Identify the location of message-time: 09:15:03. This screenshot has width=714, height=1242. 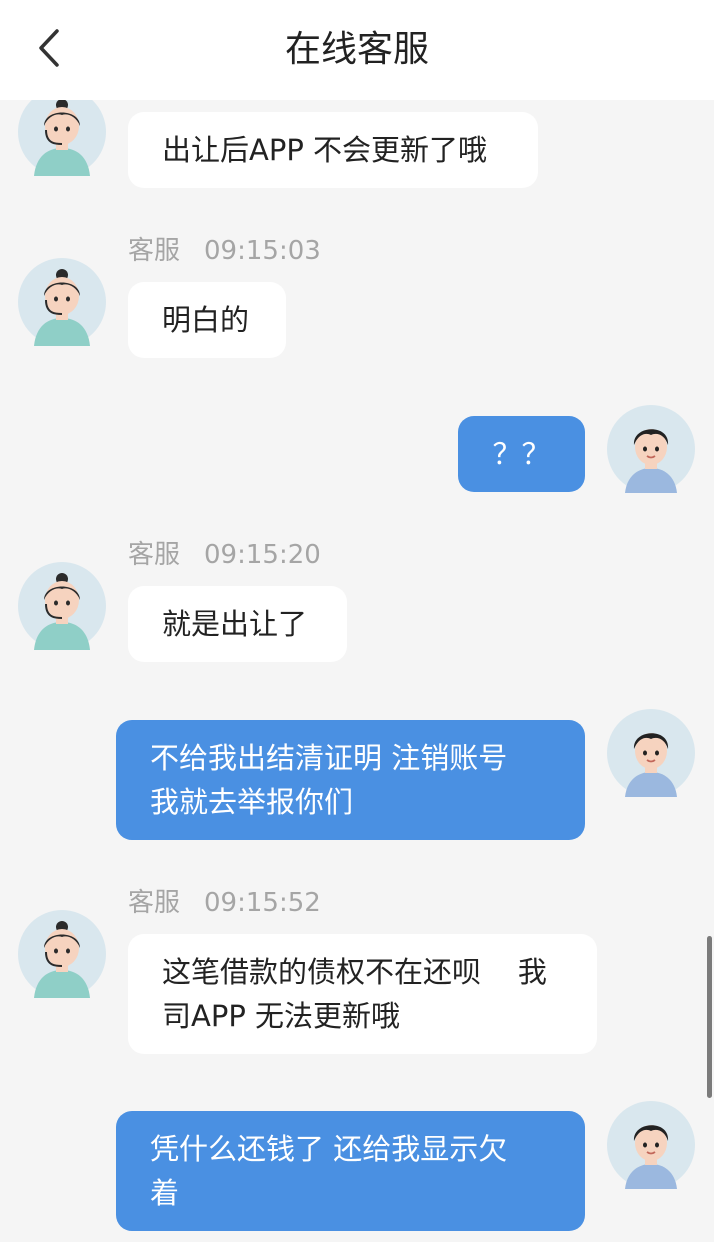
(262, 251).